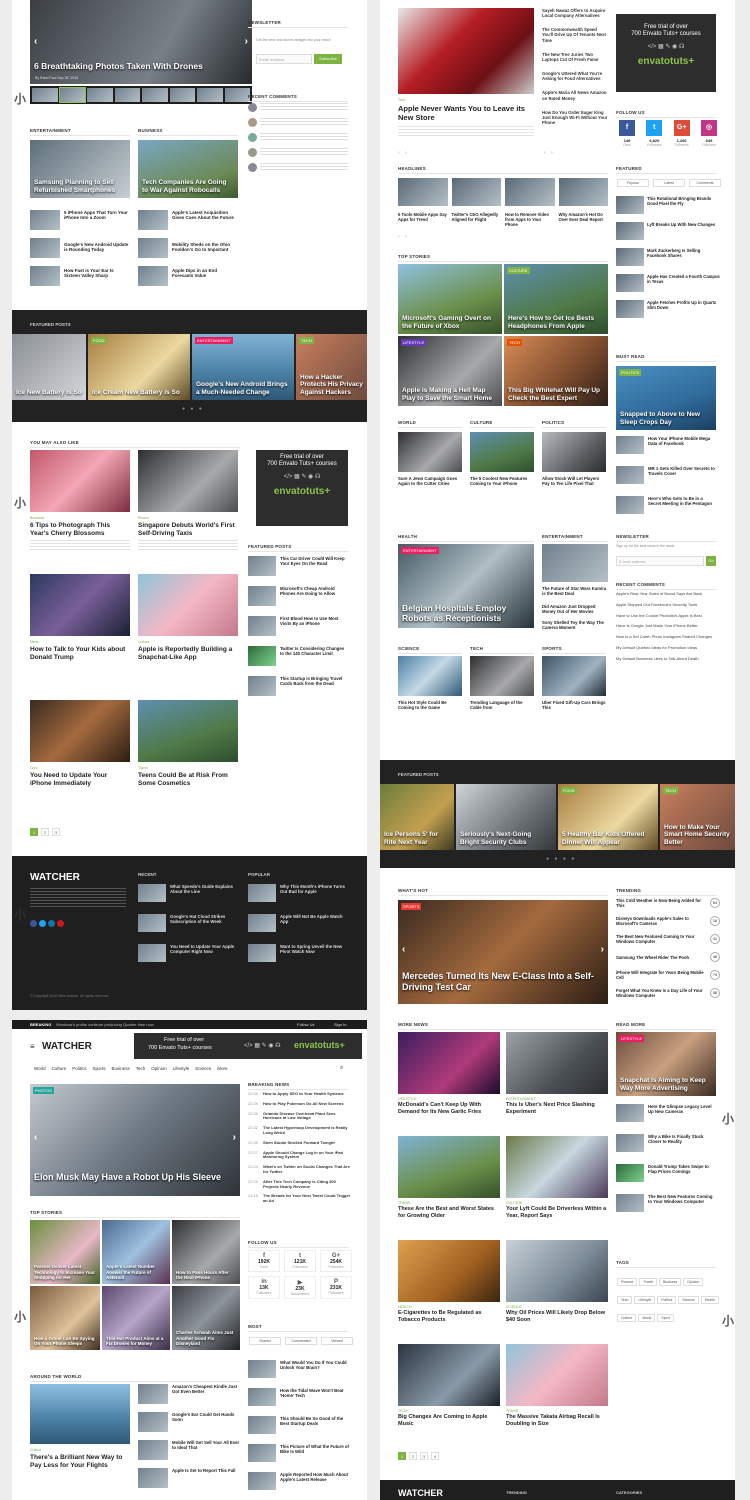  Describe the element at coordinates (688, 1300) in the screenshot. I see `tag-link: Science` at that location.